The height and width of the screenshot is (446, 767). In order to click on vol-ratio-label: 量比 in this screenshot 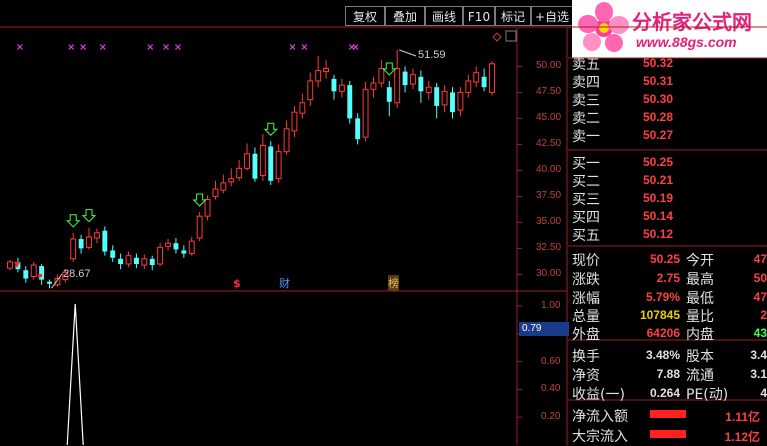, I will do `click(700, 317)`.